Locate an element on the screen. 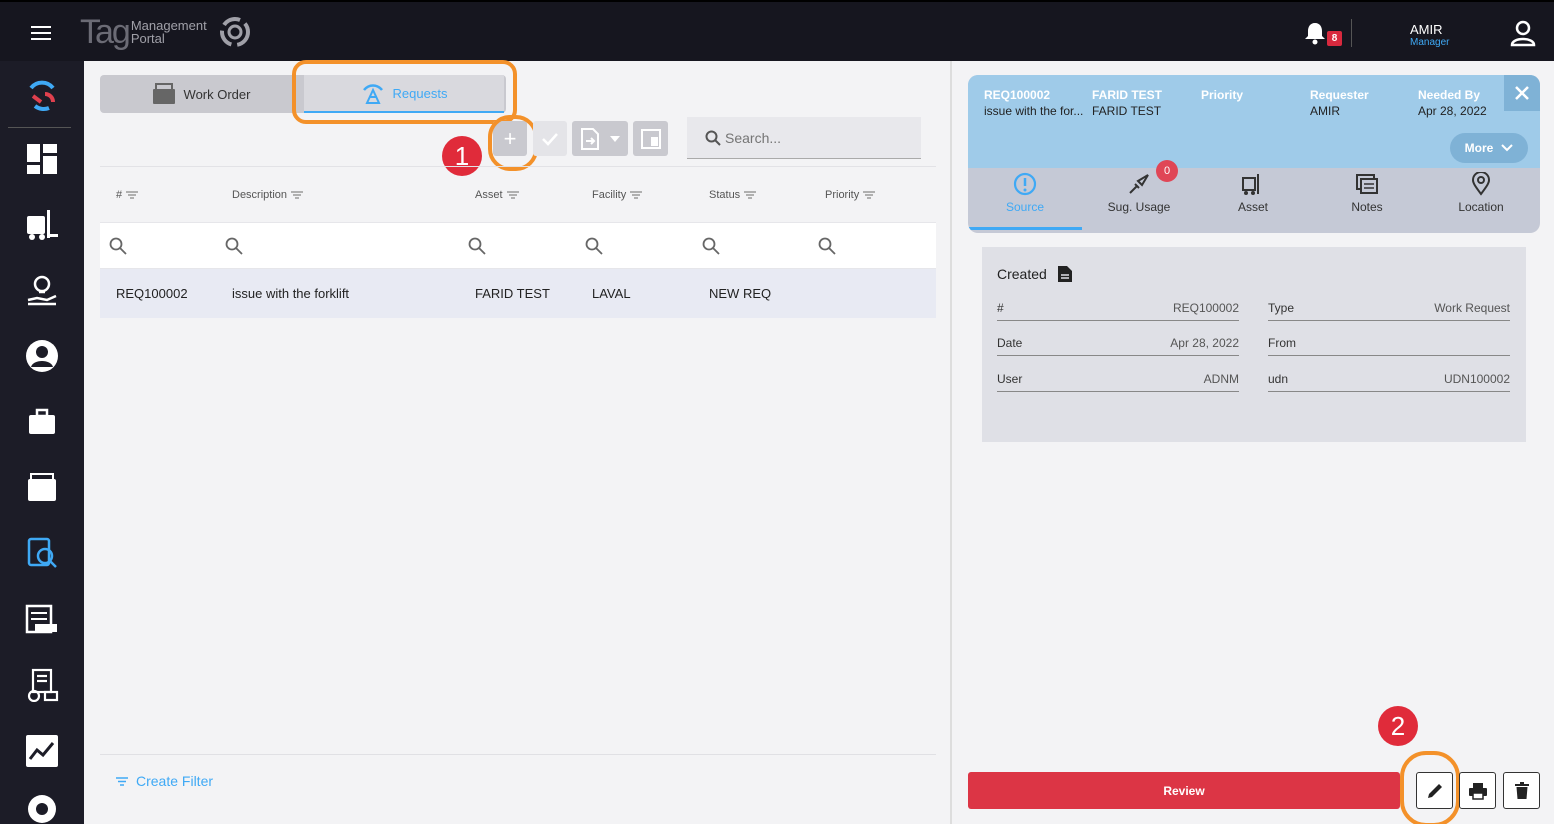  column-header-number: # is located at coordinates (127, 195).